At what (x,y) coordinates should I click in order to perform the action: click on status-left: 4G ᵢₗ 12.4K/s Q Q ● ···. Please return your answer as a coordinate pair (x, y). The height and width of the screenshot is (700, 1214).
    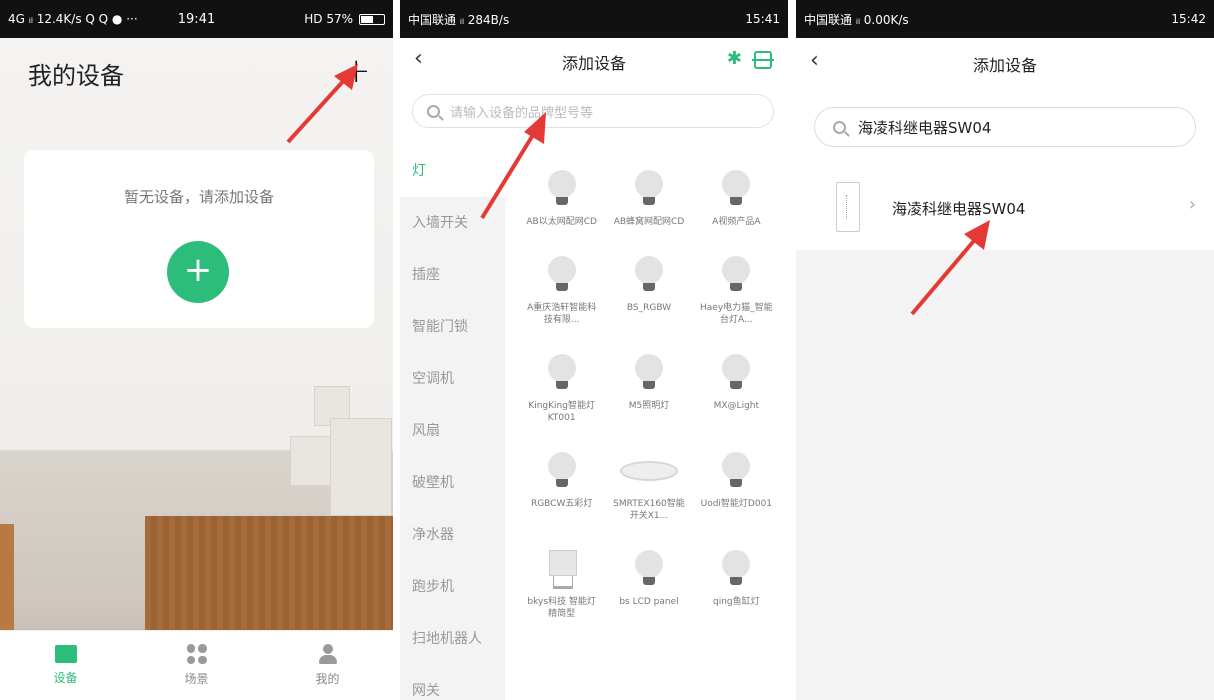
    Looking at the image, I should click on (73, 19).